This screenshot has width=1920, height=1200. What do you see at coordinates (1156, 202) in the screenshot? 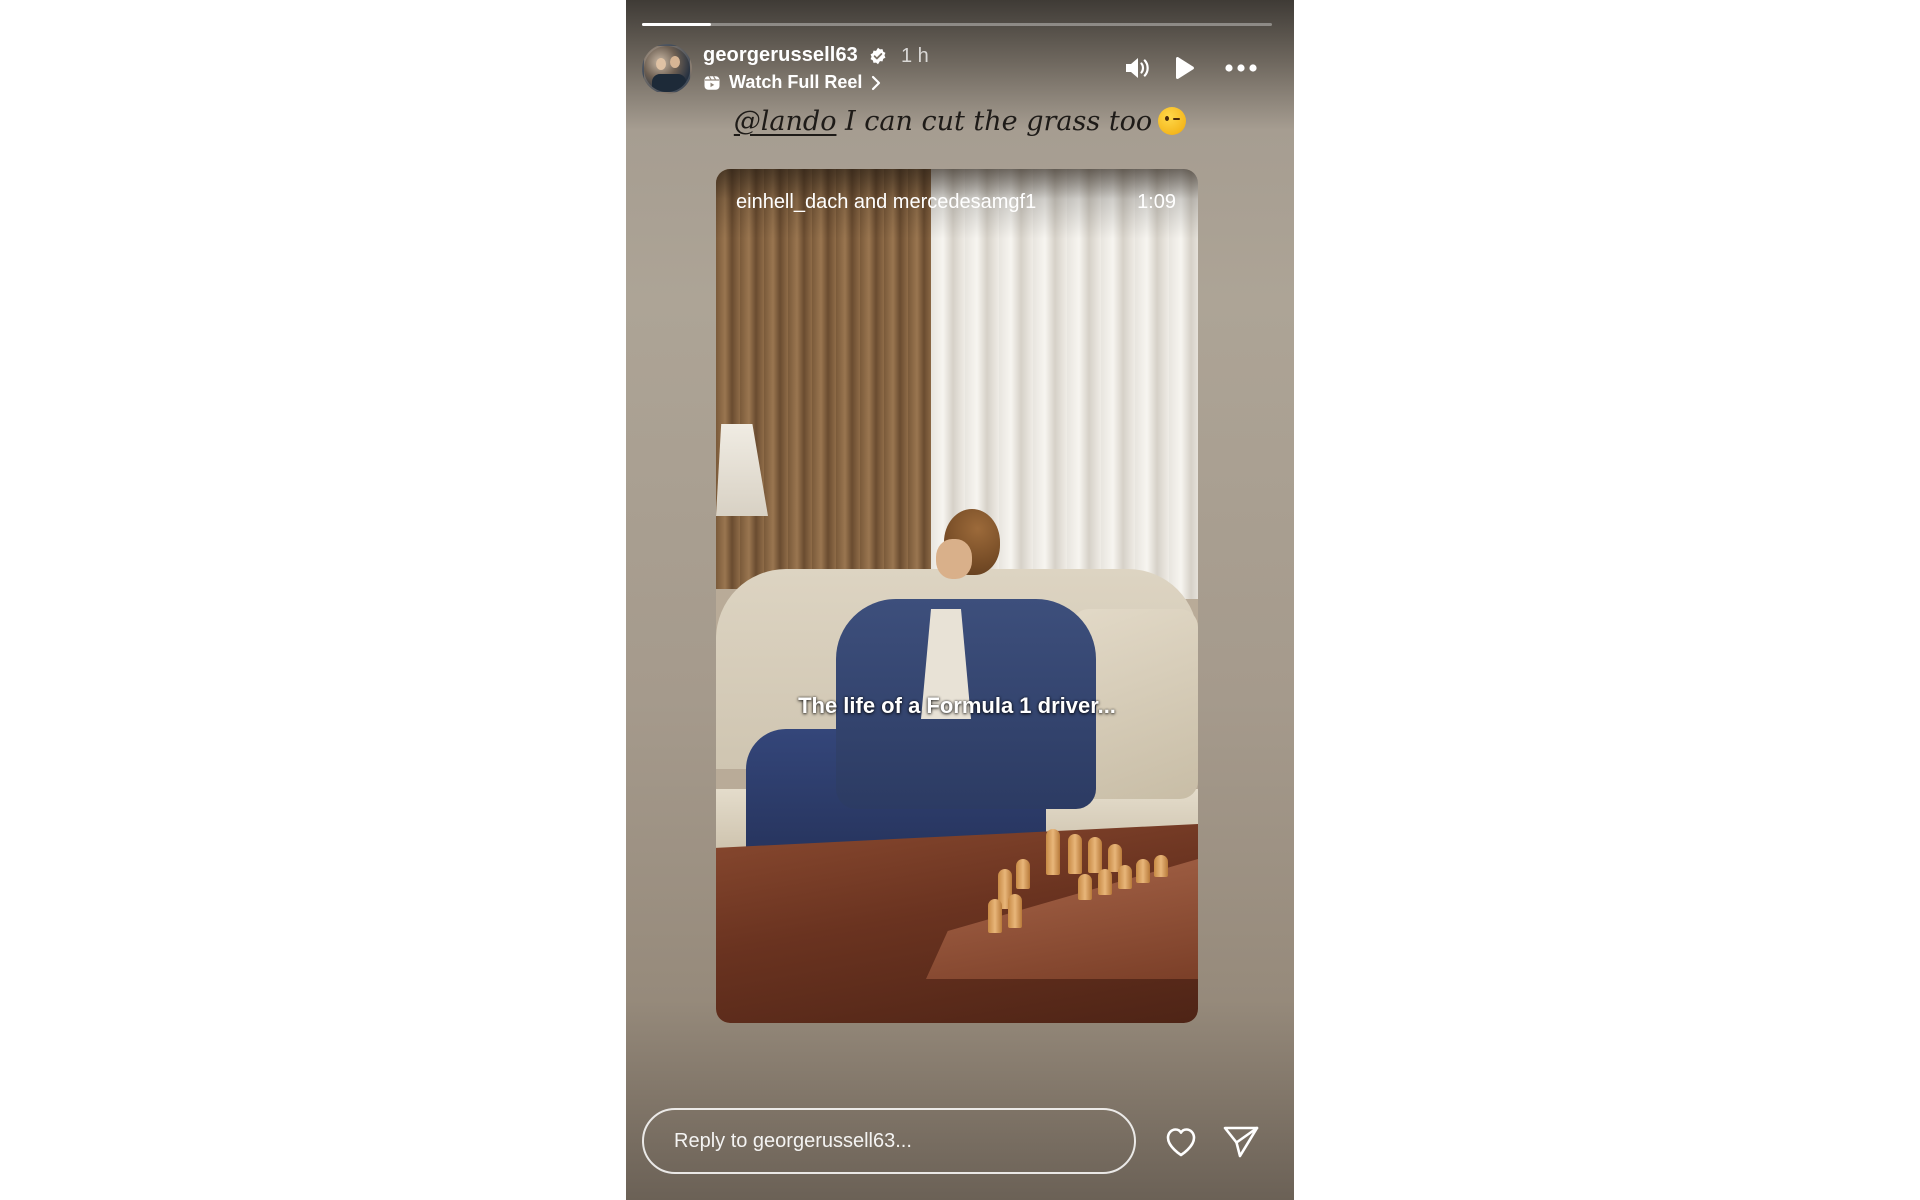
I see `video-duration: 1:09` at bounding box center [1156, 202].